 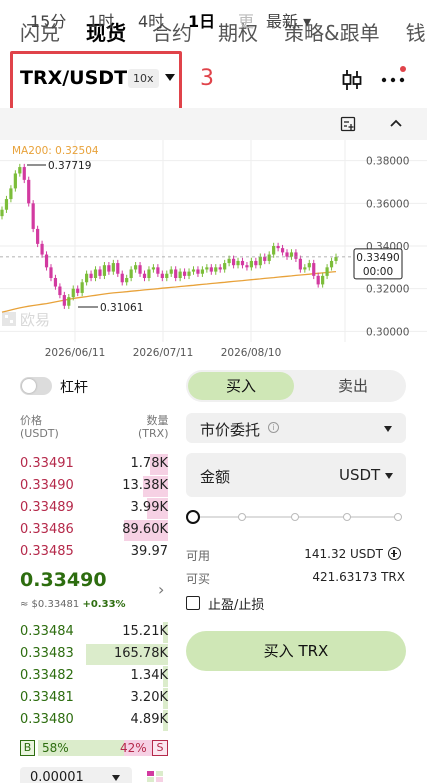 What do you see at coordinates (149, 551) in the screenshot?
I see `ask-qty: 39.97` at bounding box center [149, 551].